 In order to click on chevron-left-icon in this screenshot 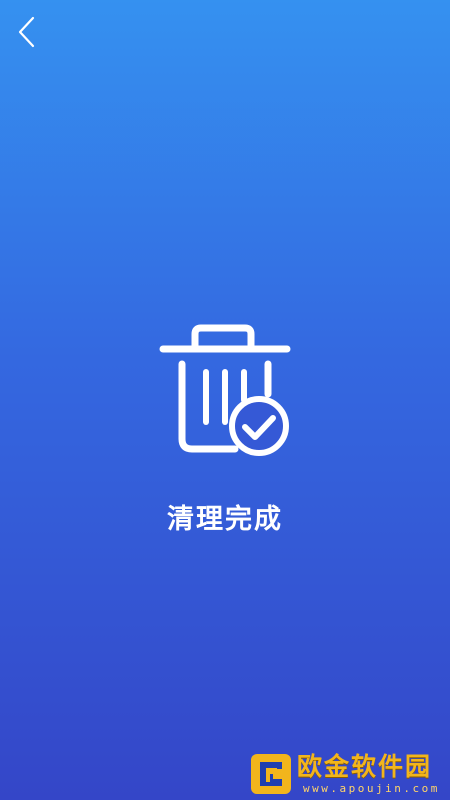, I will do `click(26, 32)`.